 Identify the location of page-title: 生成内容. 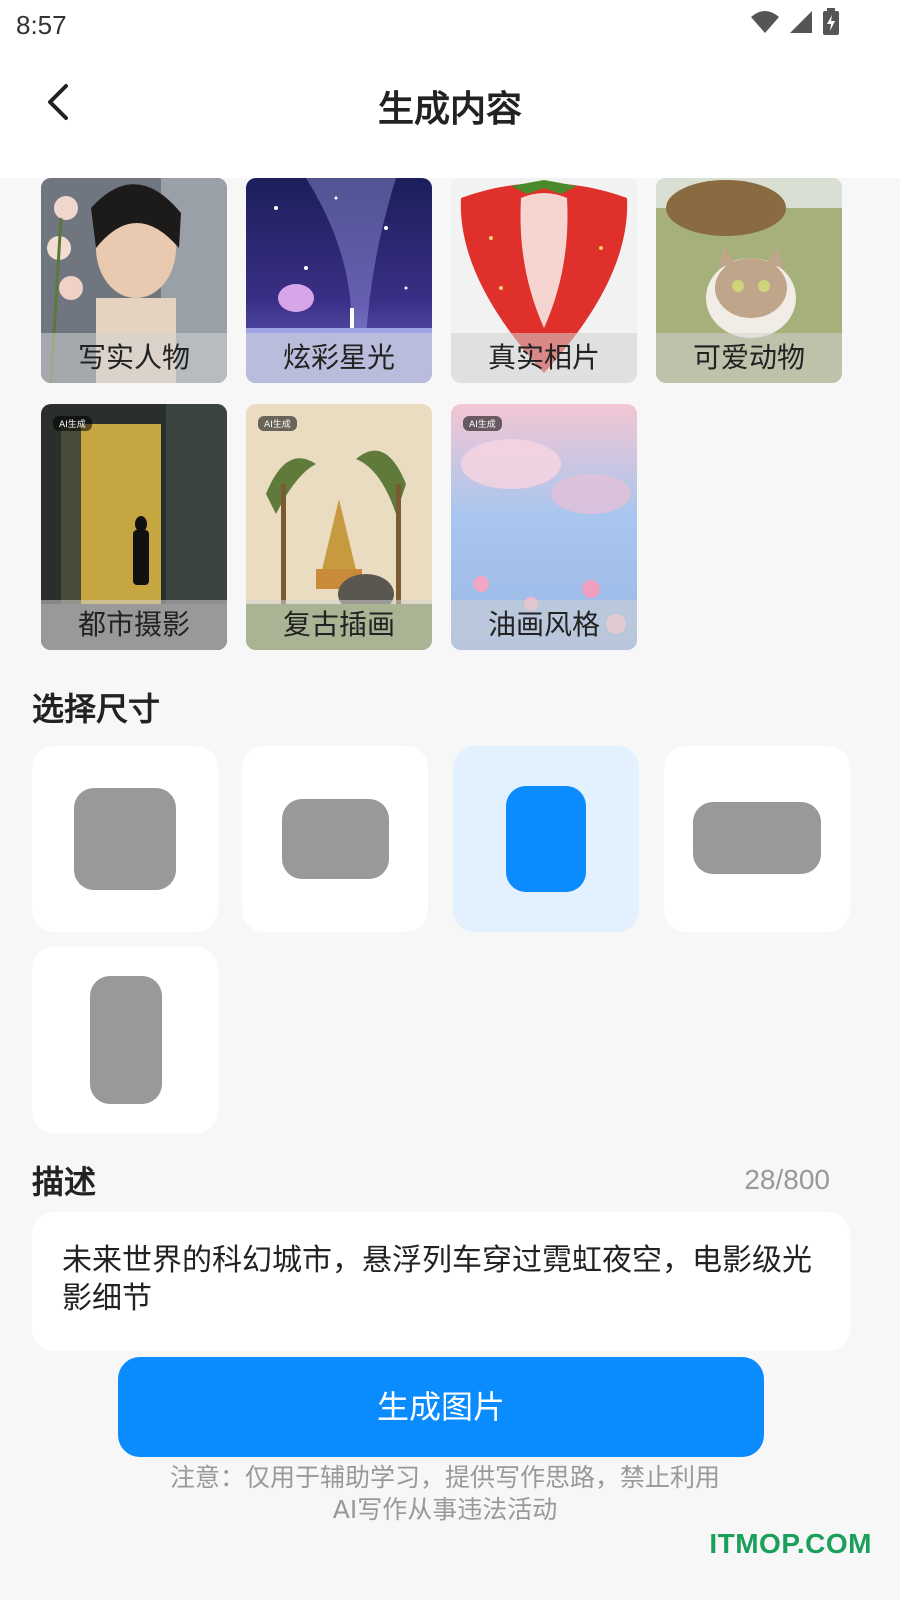
(449, 109).